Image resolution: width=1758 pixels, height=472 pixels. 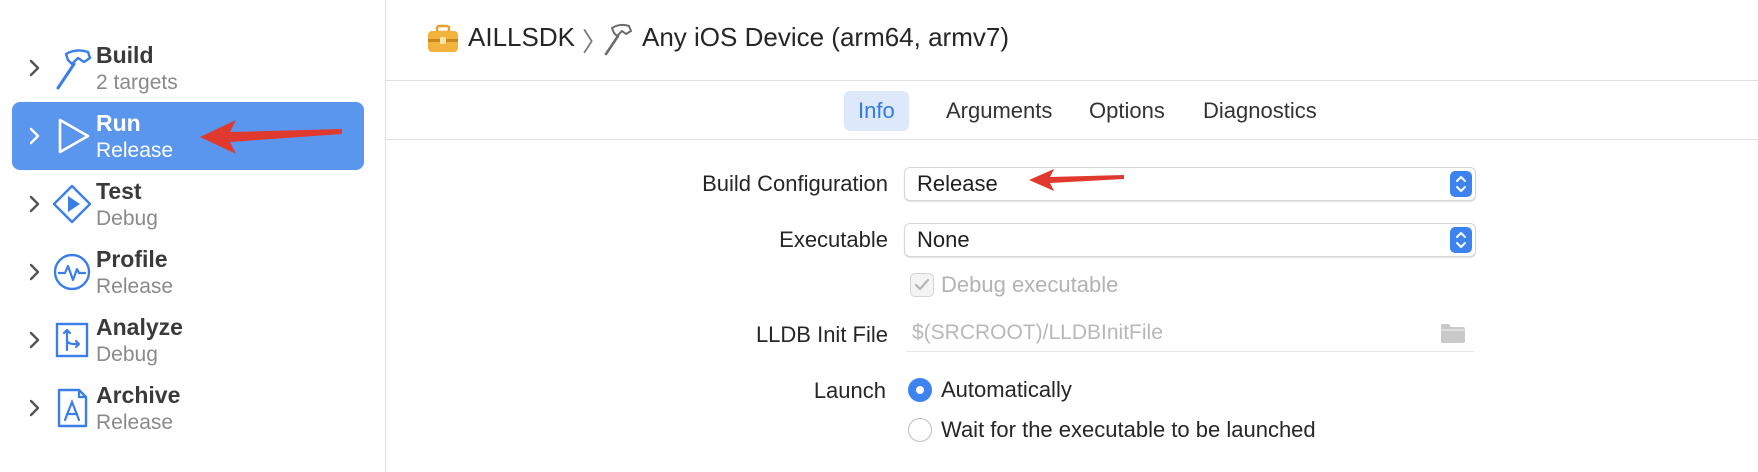 What do you see at coordinates (72, 272) in the screenshot?
I see `profile-waveform-icon` at bounding box center [72, 272].